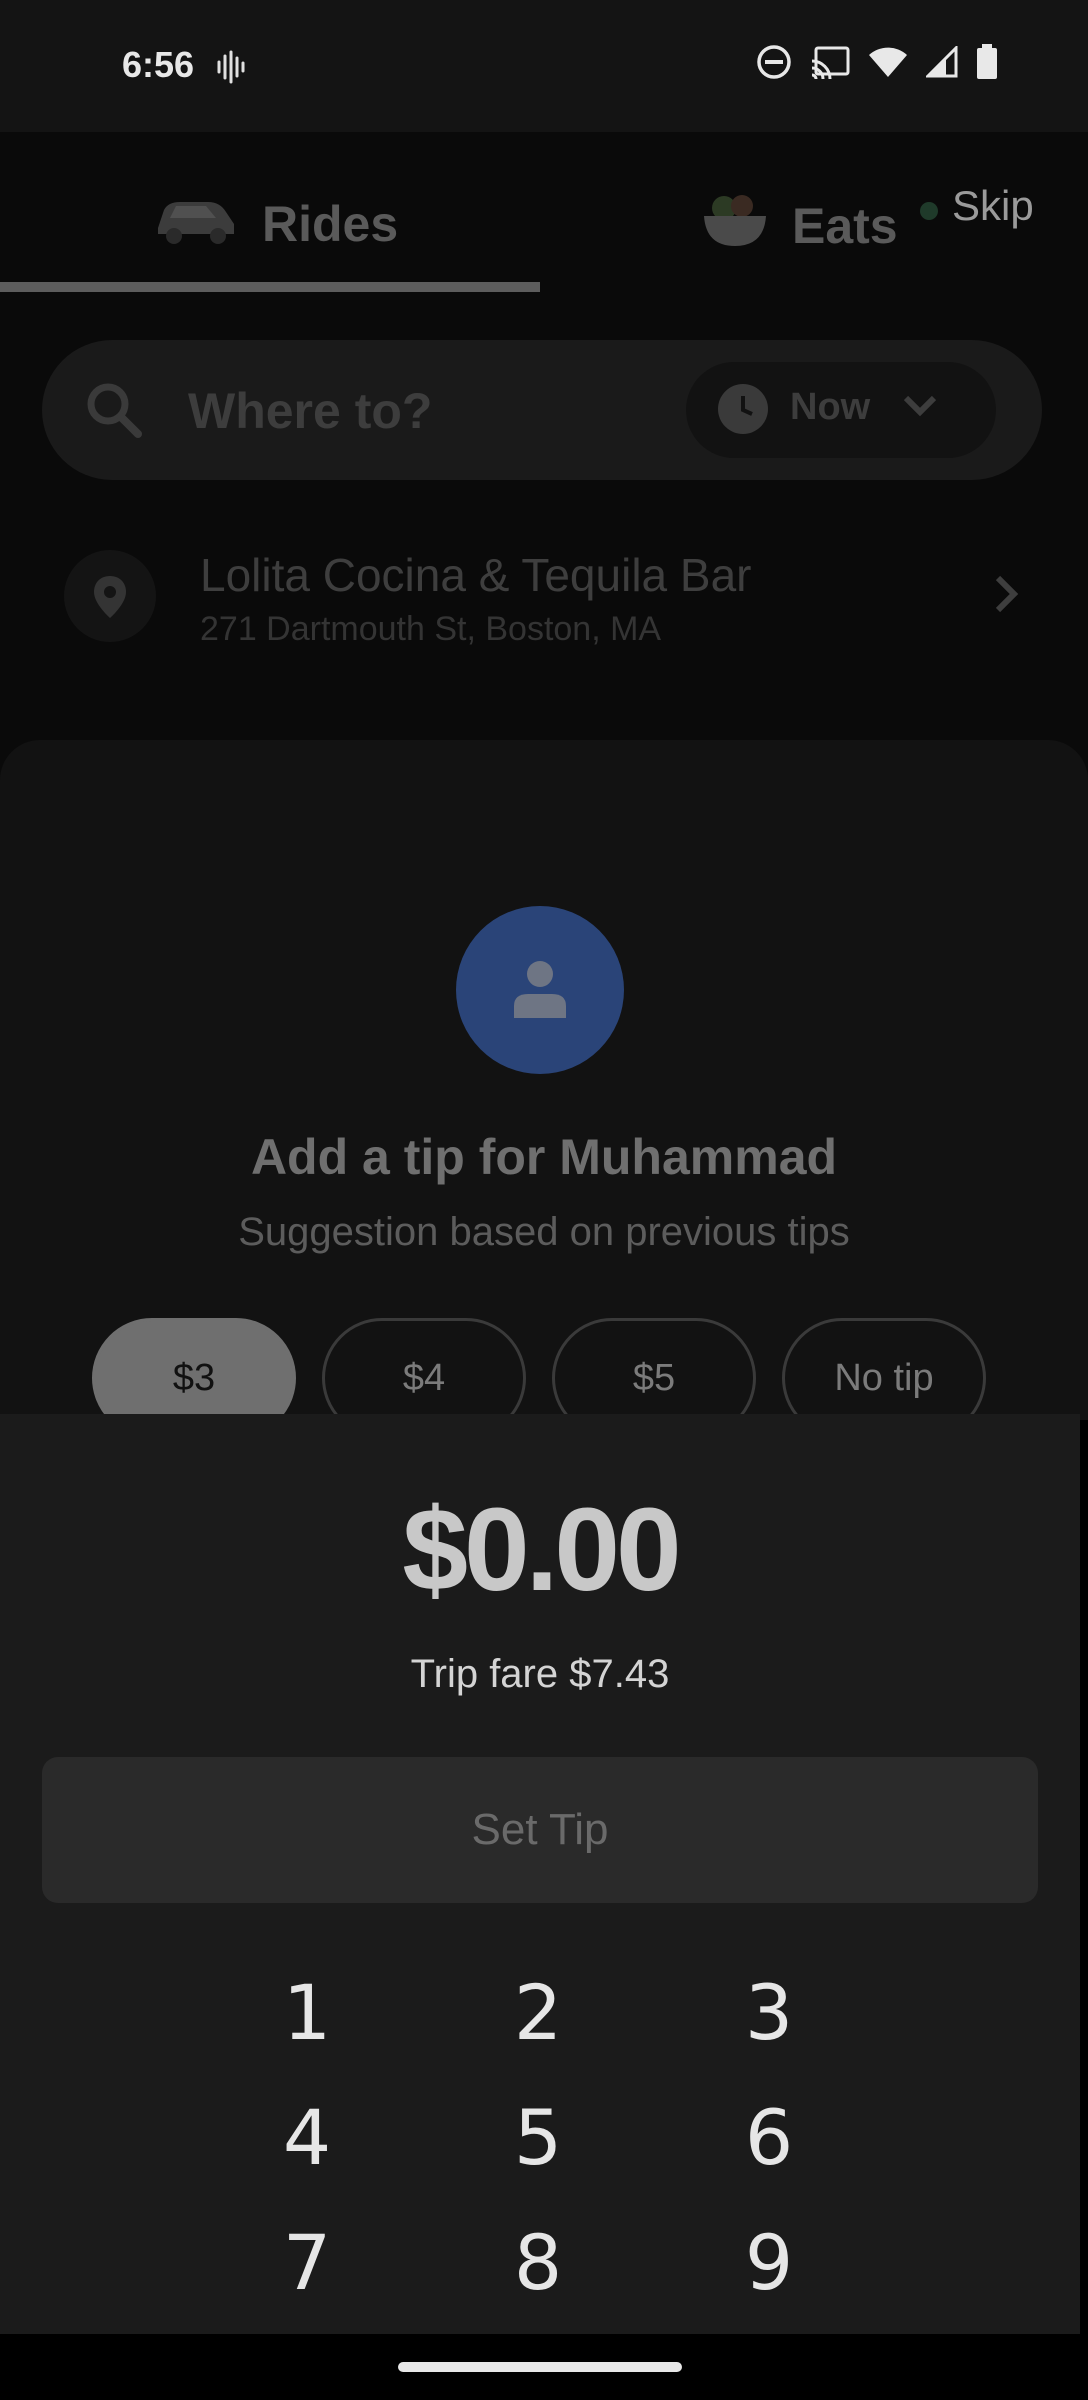  What do you see at coordinates (920, 410) in the screenshot?
I see `chevron-down-icon` at bounding box center [920, 410].